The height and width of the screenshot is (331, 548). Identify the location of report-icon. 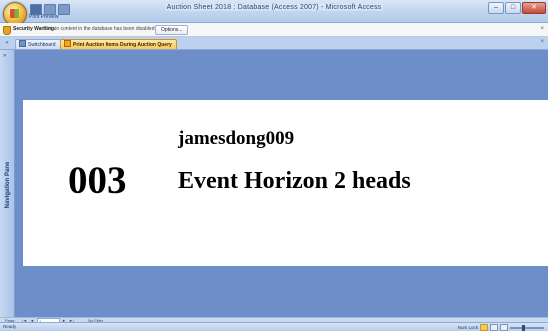
(67, 43).